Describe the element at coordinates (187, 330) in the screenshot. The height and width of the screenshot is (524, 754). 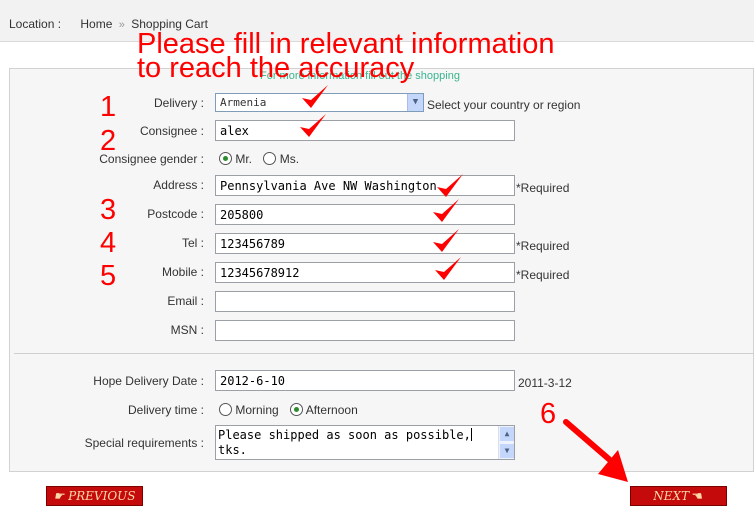
I see `msn-label: MSN :` at that location.